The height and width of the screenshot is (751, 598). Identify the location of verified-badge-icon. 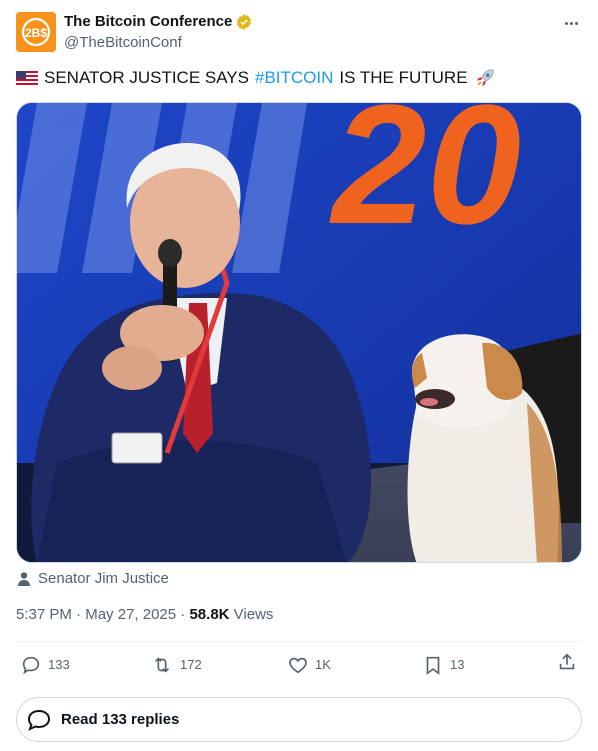
(244, 22).